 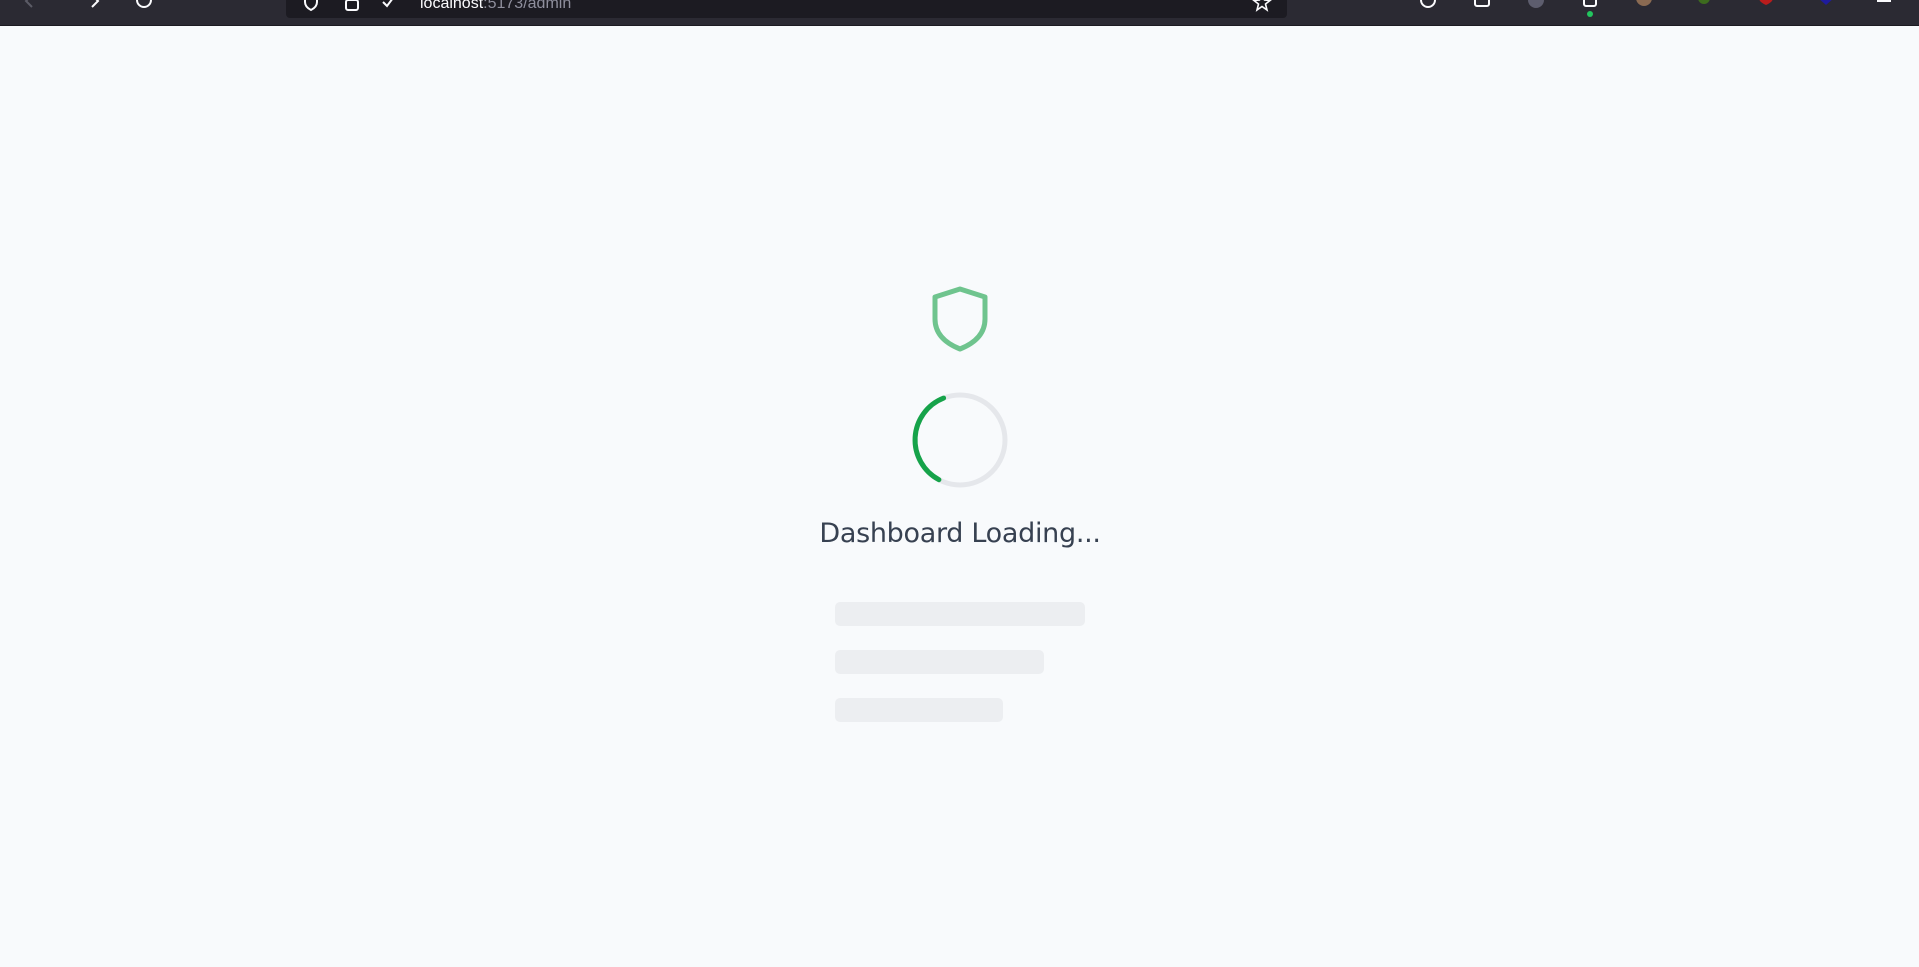 I want to click on bookmark-star-icon, so click(x=1262, y=6).